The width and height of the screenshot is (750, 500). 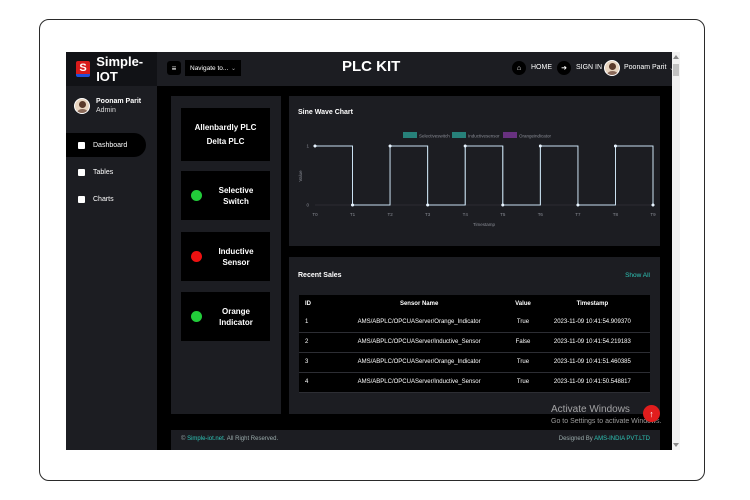 I want to click on plc-label-1: Allenbardly PLC, so click(x=225, y=127).